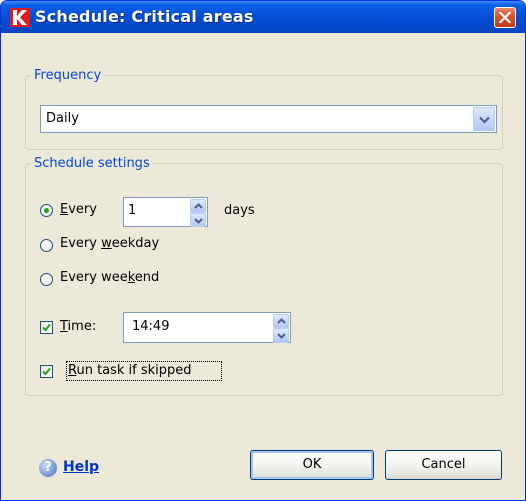 The height and width of the screenshot is (501, 526). I want to click on time-value: 14:49, so click(151, 326).